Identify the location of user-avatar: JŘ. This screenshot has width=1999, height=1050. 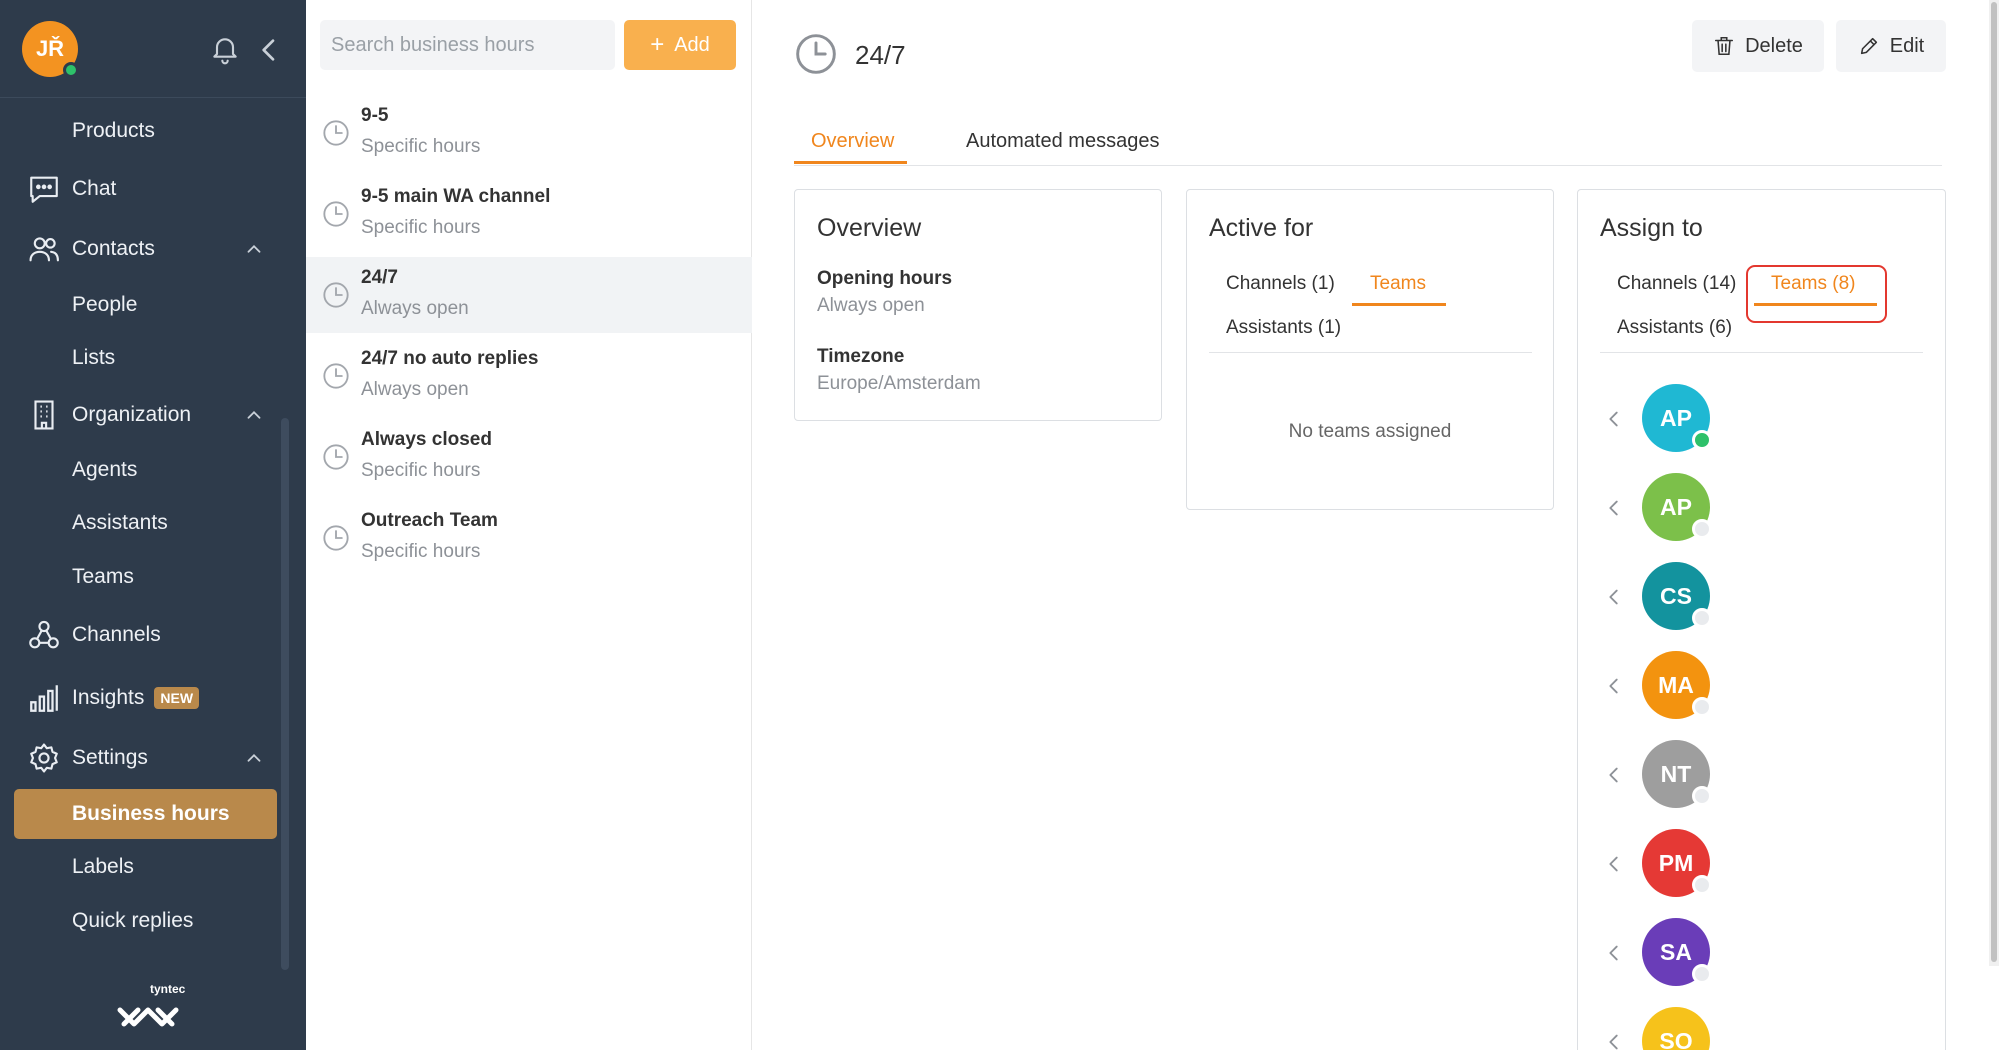
(50, 49).